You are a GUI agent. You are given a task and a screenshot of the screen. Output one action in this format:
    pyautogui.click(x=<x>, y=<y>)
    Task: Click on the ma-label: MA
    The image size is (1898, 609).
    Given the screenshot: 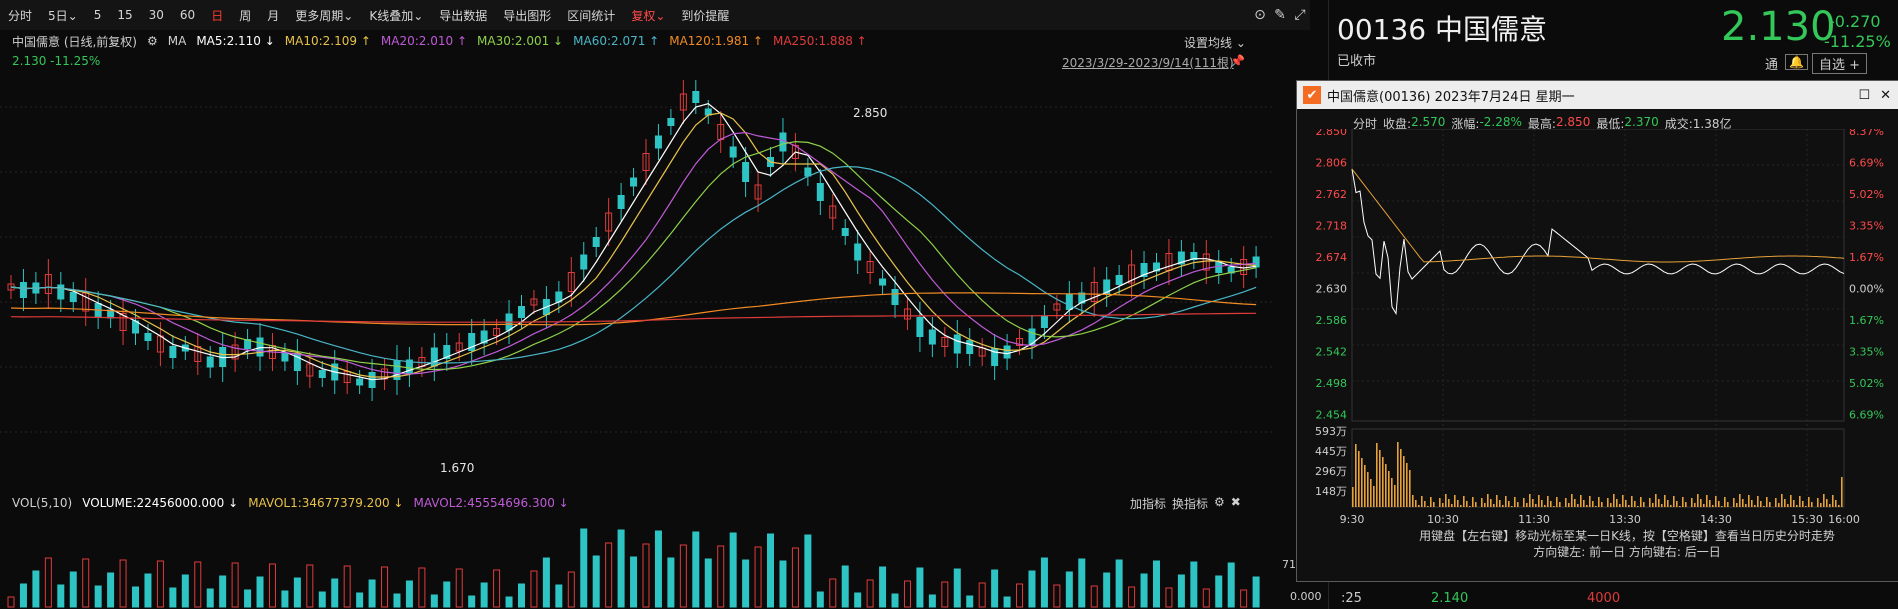 What is the action you would take?
    pyautogui.click(x=177, y=41)
    